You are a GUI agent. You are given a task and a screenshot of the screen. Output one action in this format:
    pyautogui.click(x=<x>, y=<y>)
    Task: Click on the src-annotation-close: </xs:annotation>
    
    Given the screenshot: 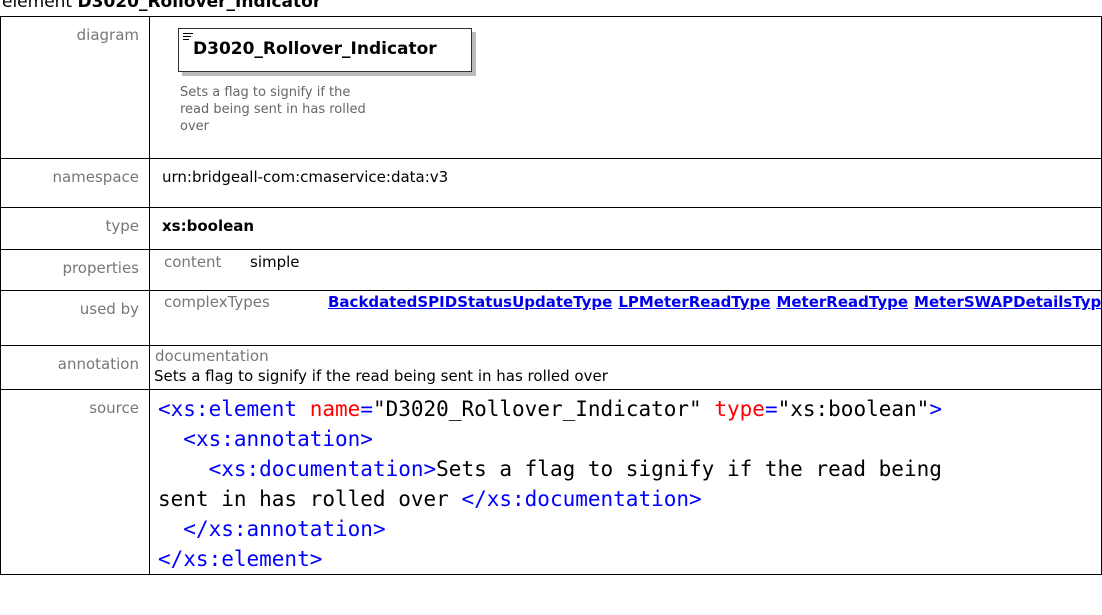 What is the action you would take?
    pyautogui.click(x=284, y=529)
    